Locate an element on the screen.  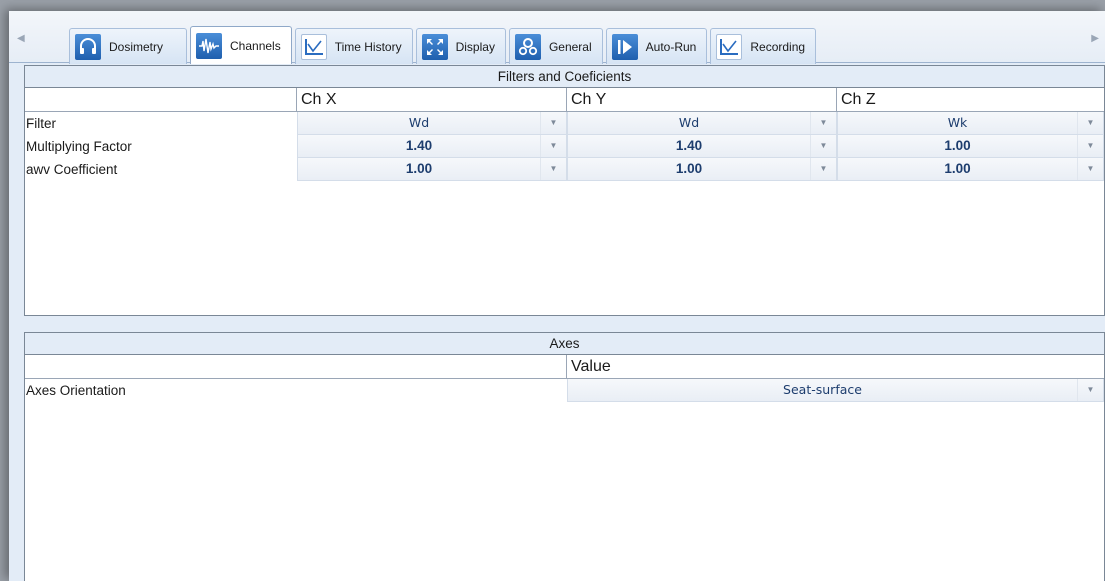
row-label: Filter is located at coordinates (41, 123).